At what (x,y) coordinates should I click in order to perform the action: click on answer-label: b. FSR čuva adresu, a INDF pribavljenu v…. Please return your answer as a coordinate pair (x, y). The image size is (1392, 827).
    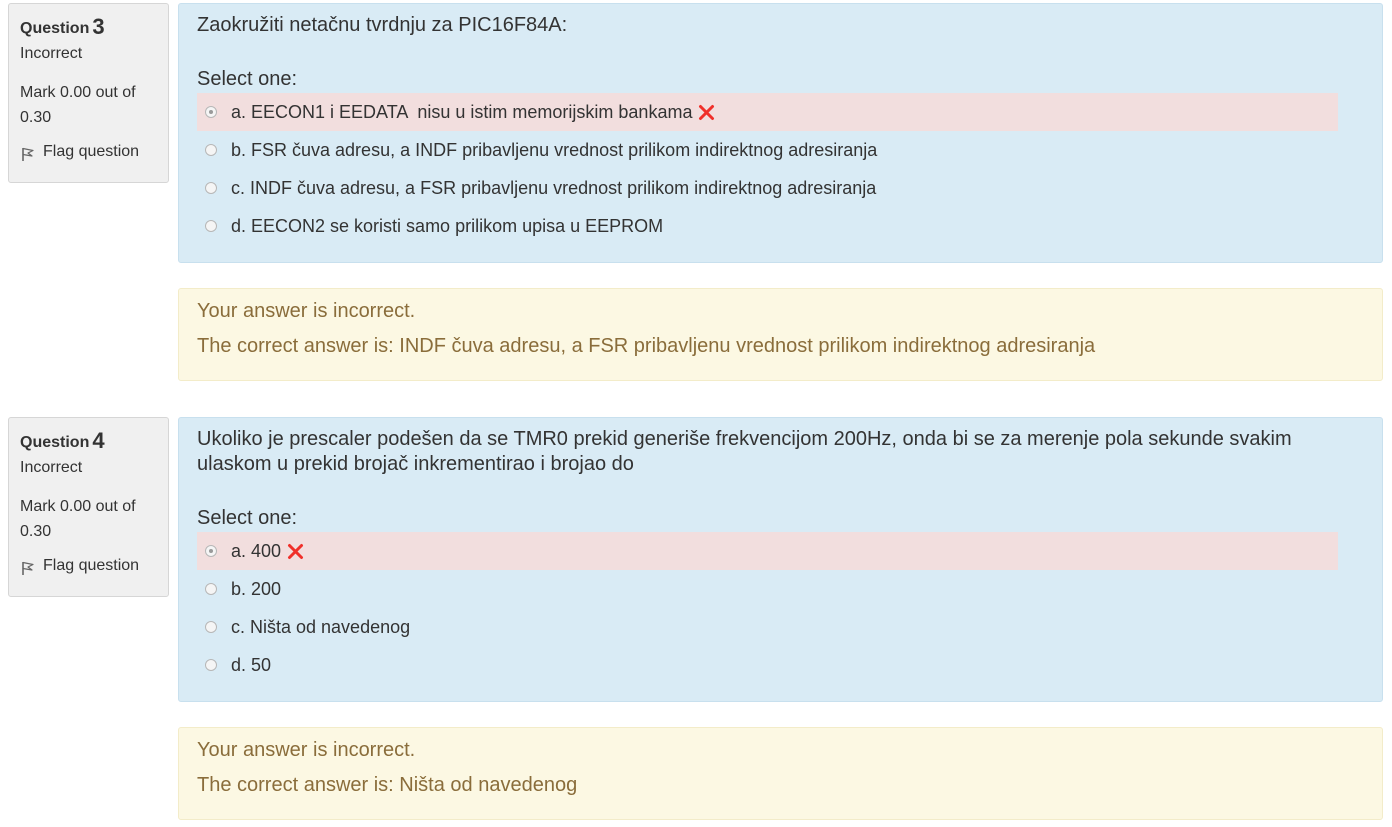
    Looking at the image, I should click on (554, 150).